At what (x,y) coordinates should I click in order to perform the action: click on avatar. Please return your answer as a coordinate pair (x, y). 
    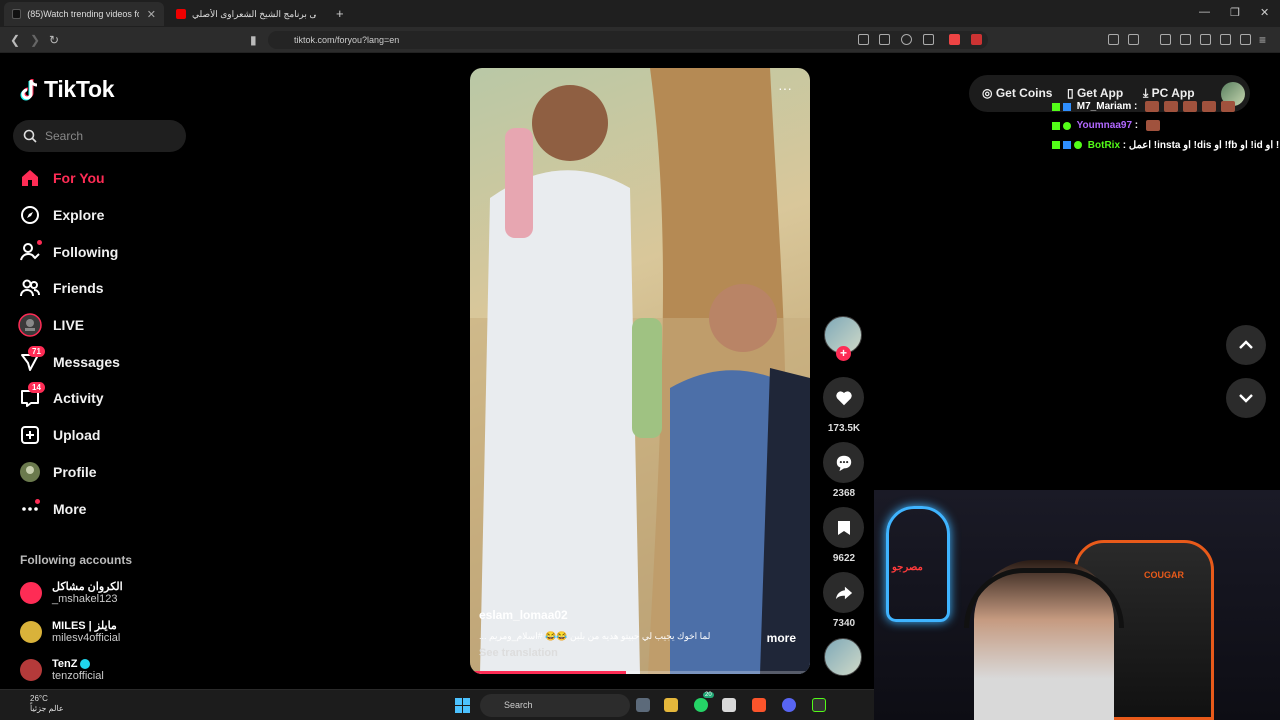
    Looking at the image, I should click on (31, 670).